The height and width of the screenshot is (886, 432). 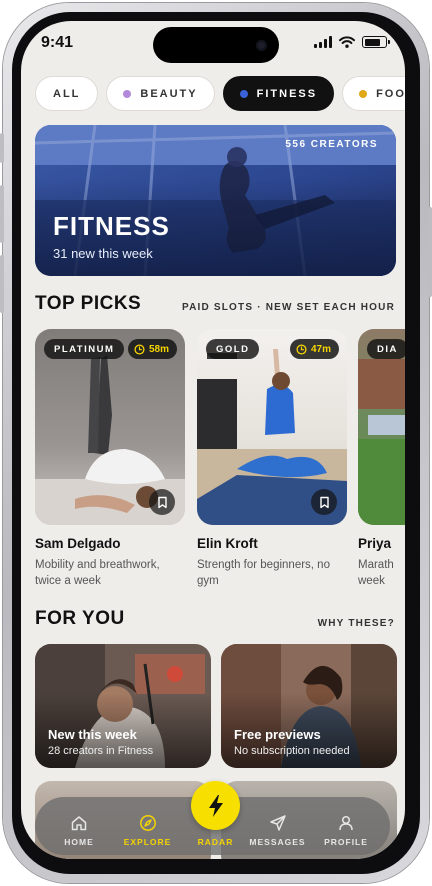 What do you see at coordinates (57, 42) in the screenshot?
I see `status-time: 9:41` at bounding box center [57, 42].